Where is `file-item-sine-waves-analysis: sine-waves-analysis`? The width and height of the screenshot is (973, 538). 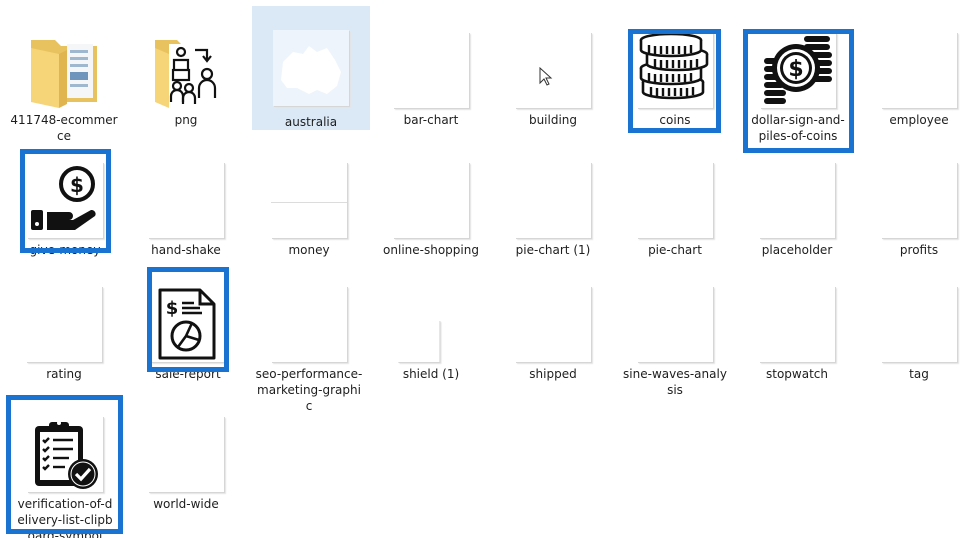
file-item-sine-waves-analysis: sine-waves-analysis is located at coordinates (675, 331).